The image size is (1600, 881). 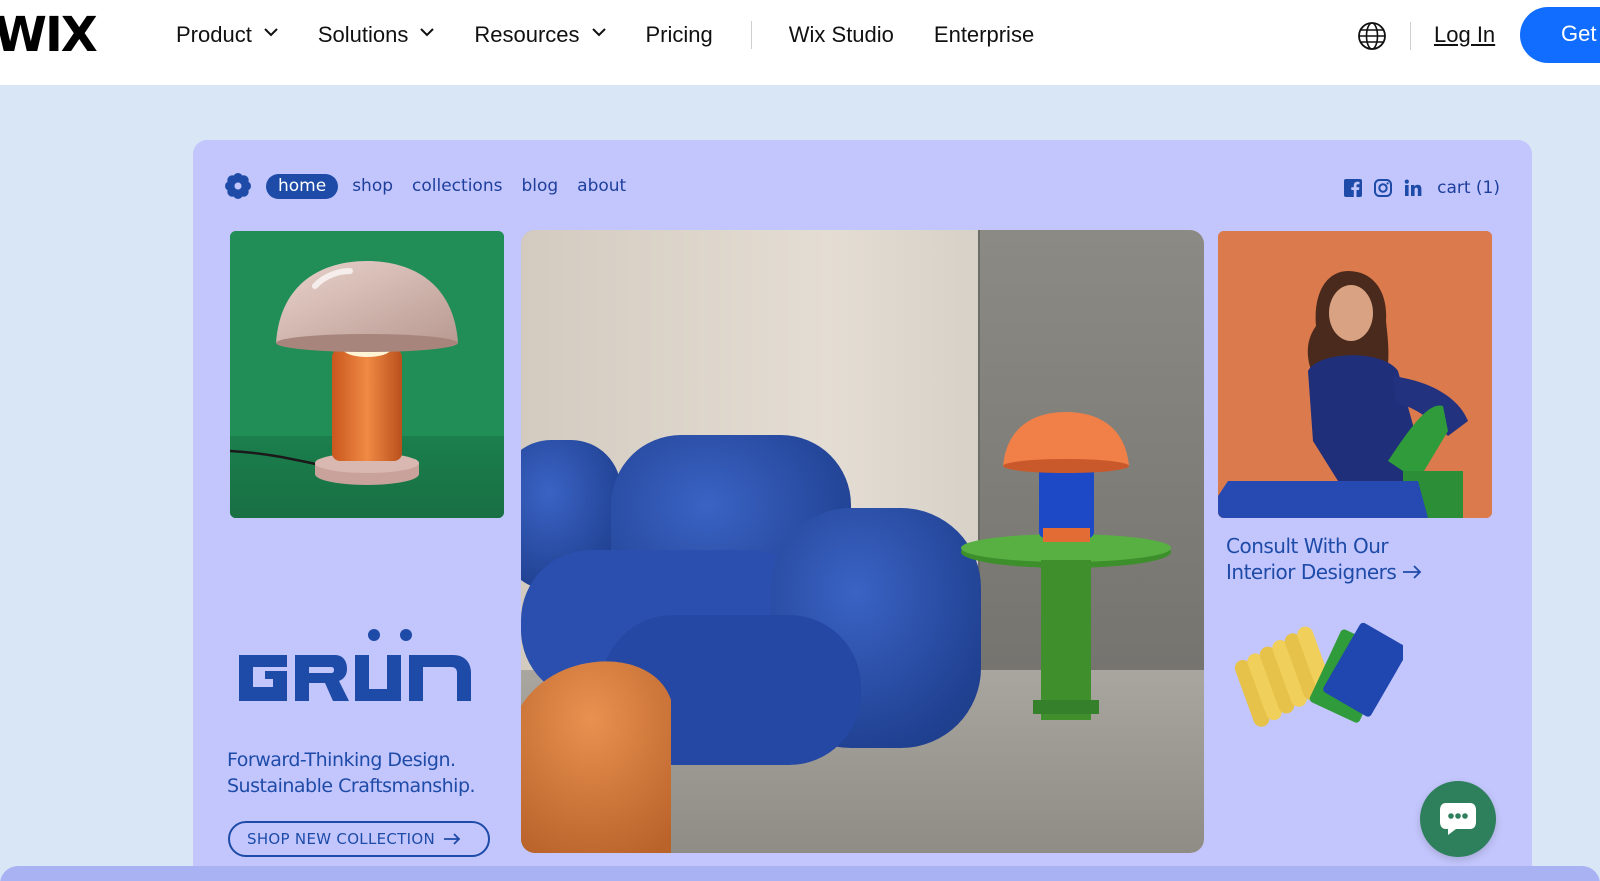 I want to click on nav-resources-label: Resources, so click(x=527, y=34).